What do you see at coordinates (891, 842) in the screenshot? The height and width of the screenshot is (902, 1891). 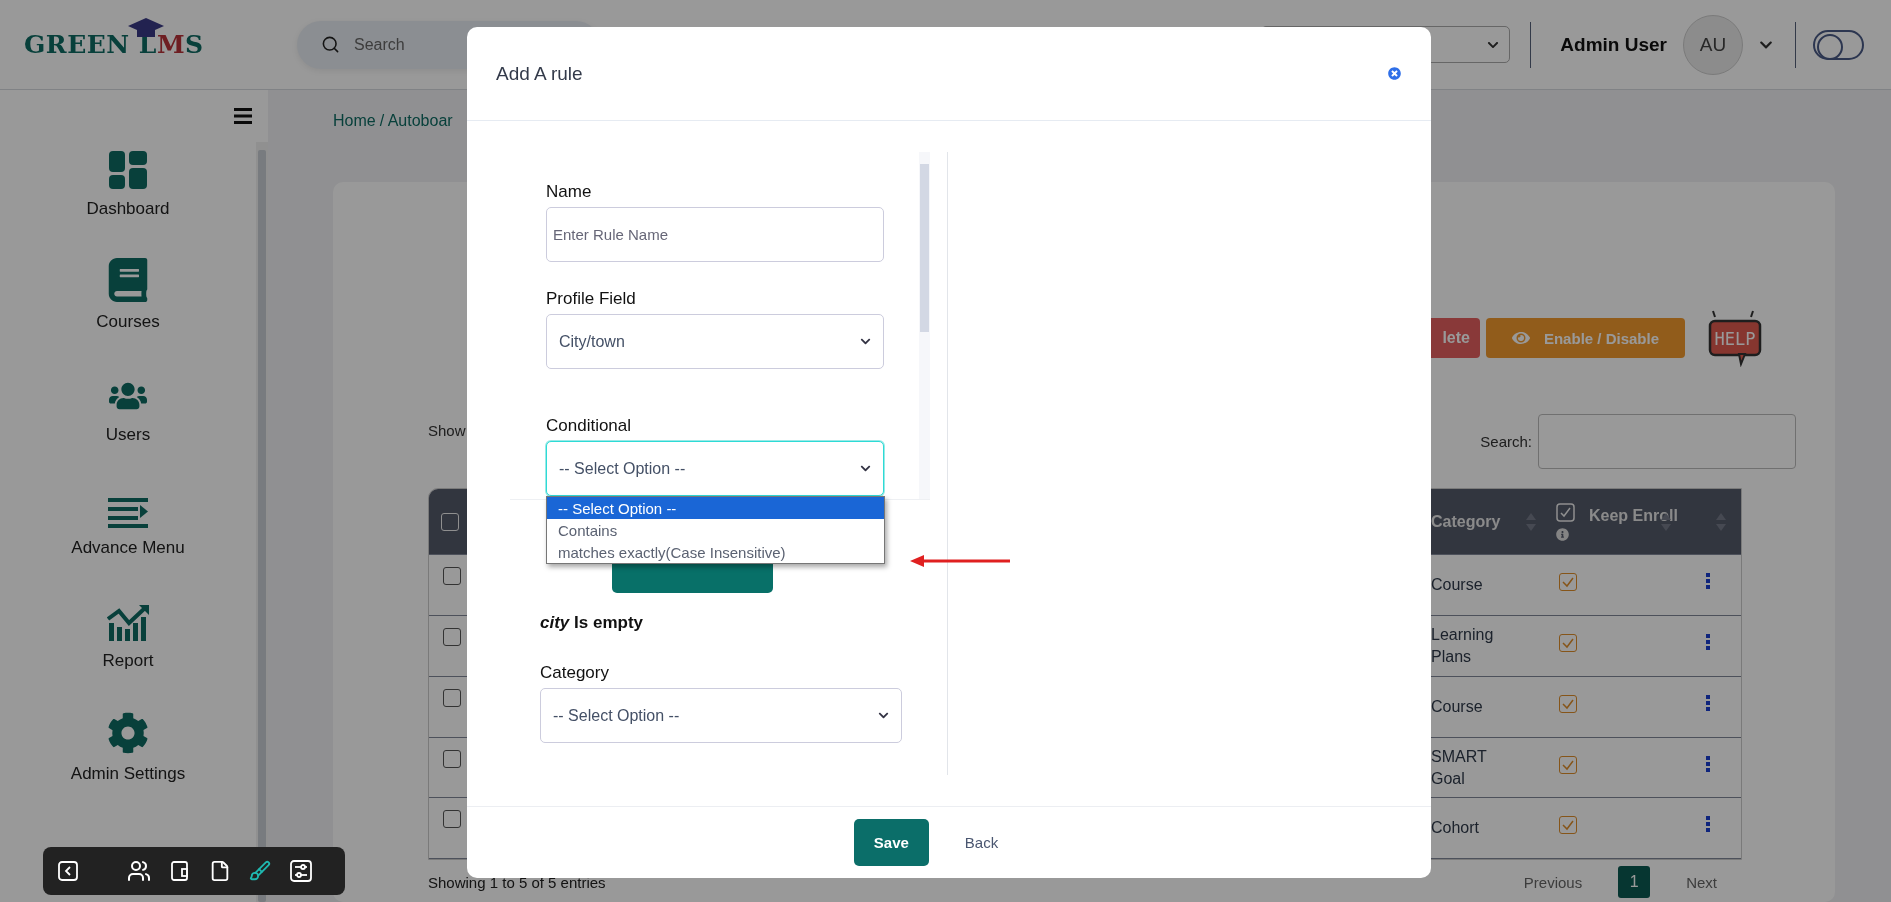 I see `save-button: Save` at bounding box center [891, 842].